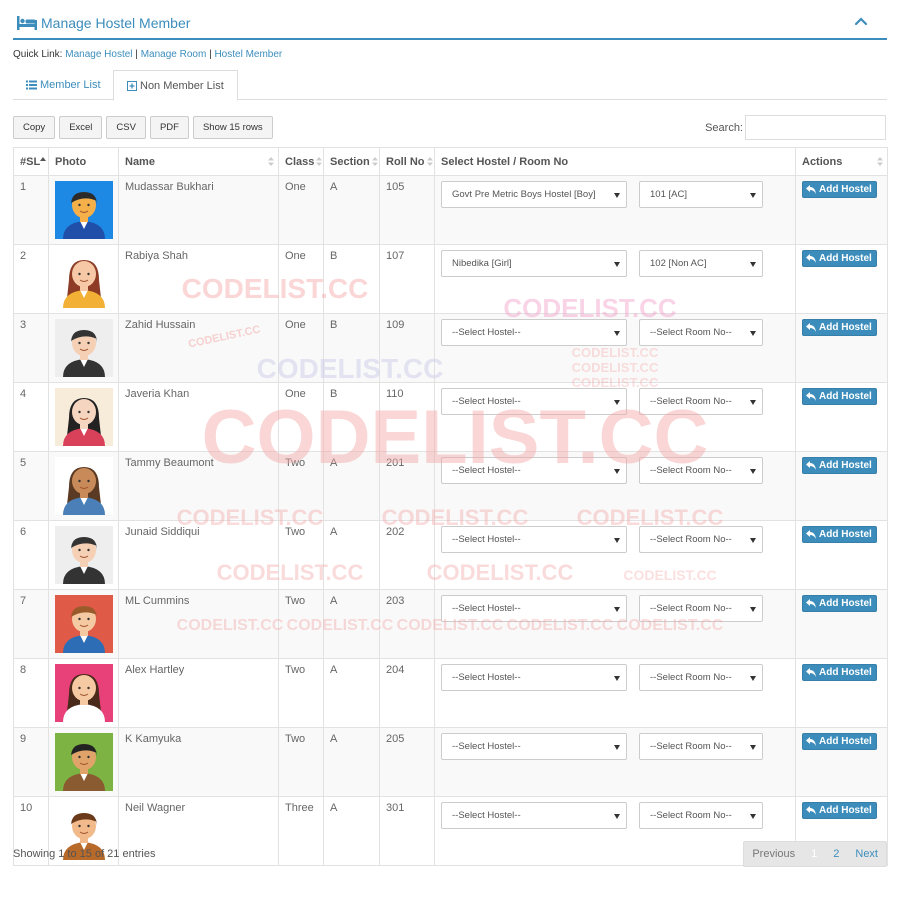 The height and width of the screenshot is (900, 900). What do you see at coordinates (198, 348) in the screenshot?
I see `cell-name: Zahid Hussain` at bounding box center [198, 348].